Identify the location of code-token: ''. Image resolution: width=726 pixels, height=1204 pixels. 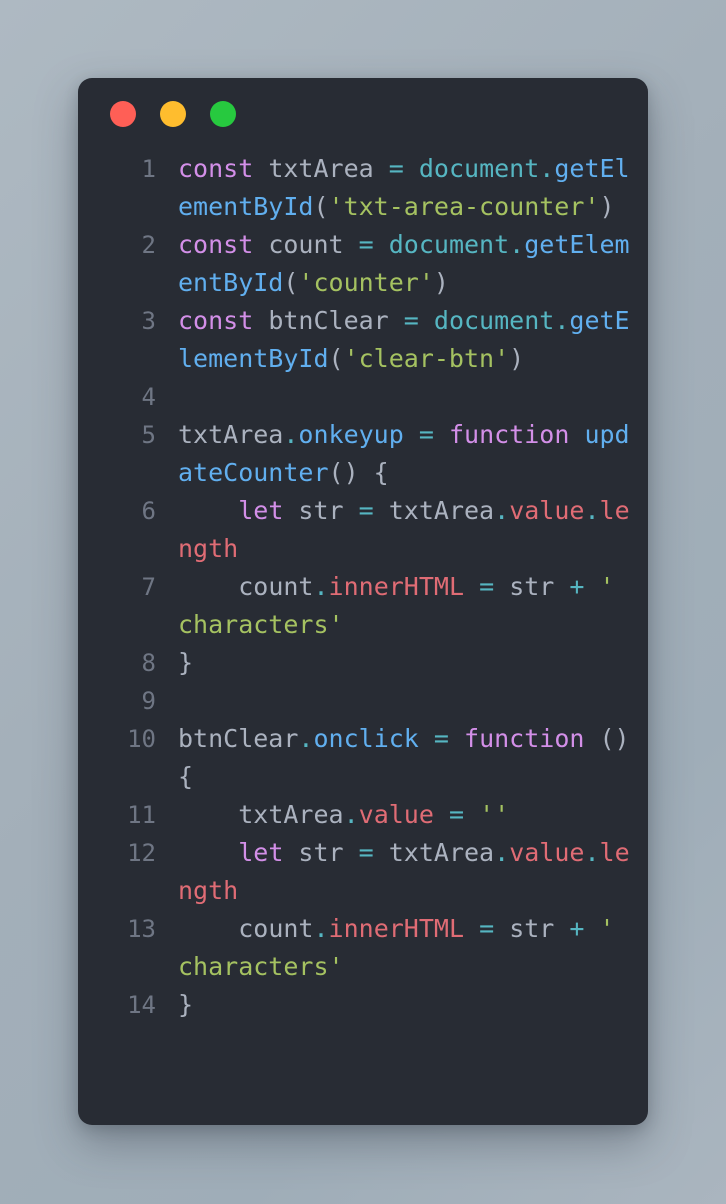
(494, 814).